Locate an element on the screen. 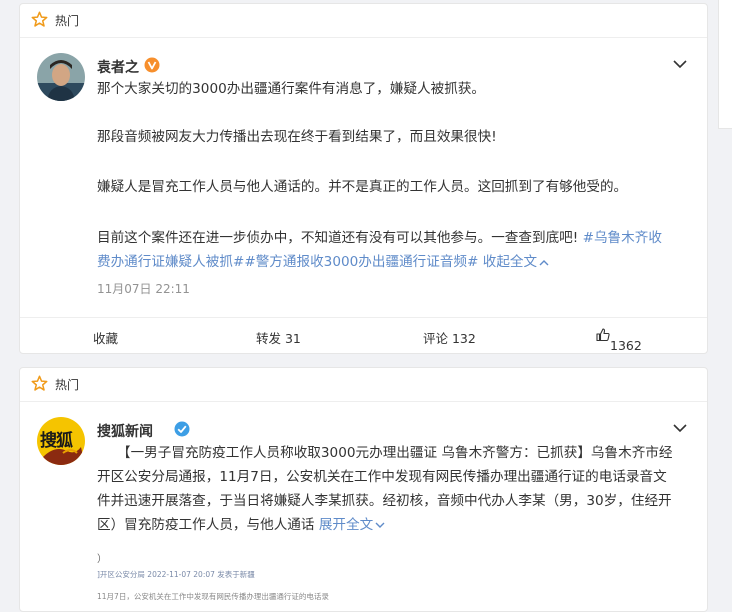 The image size is (732, 612). post-timestamp: 11月07日 22:11 is located at coordinates (143, 288).